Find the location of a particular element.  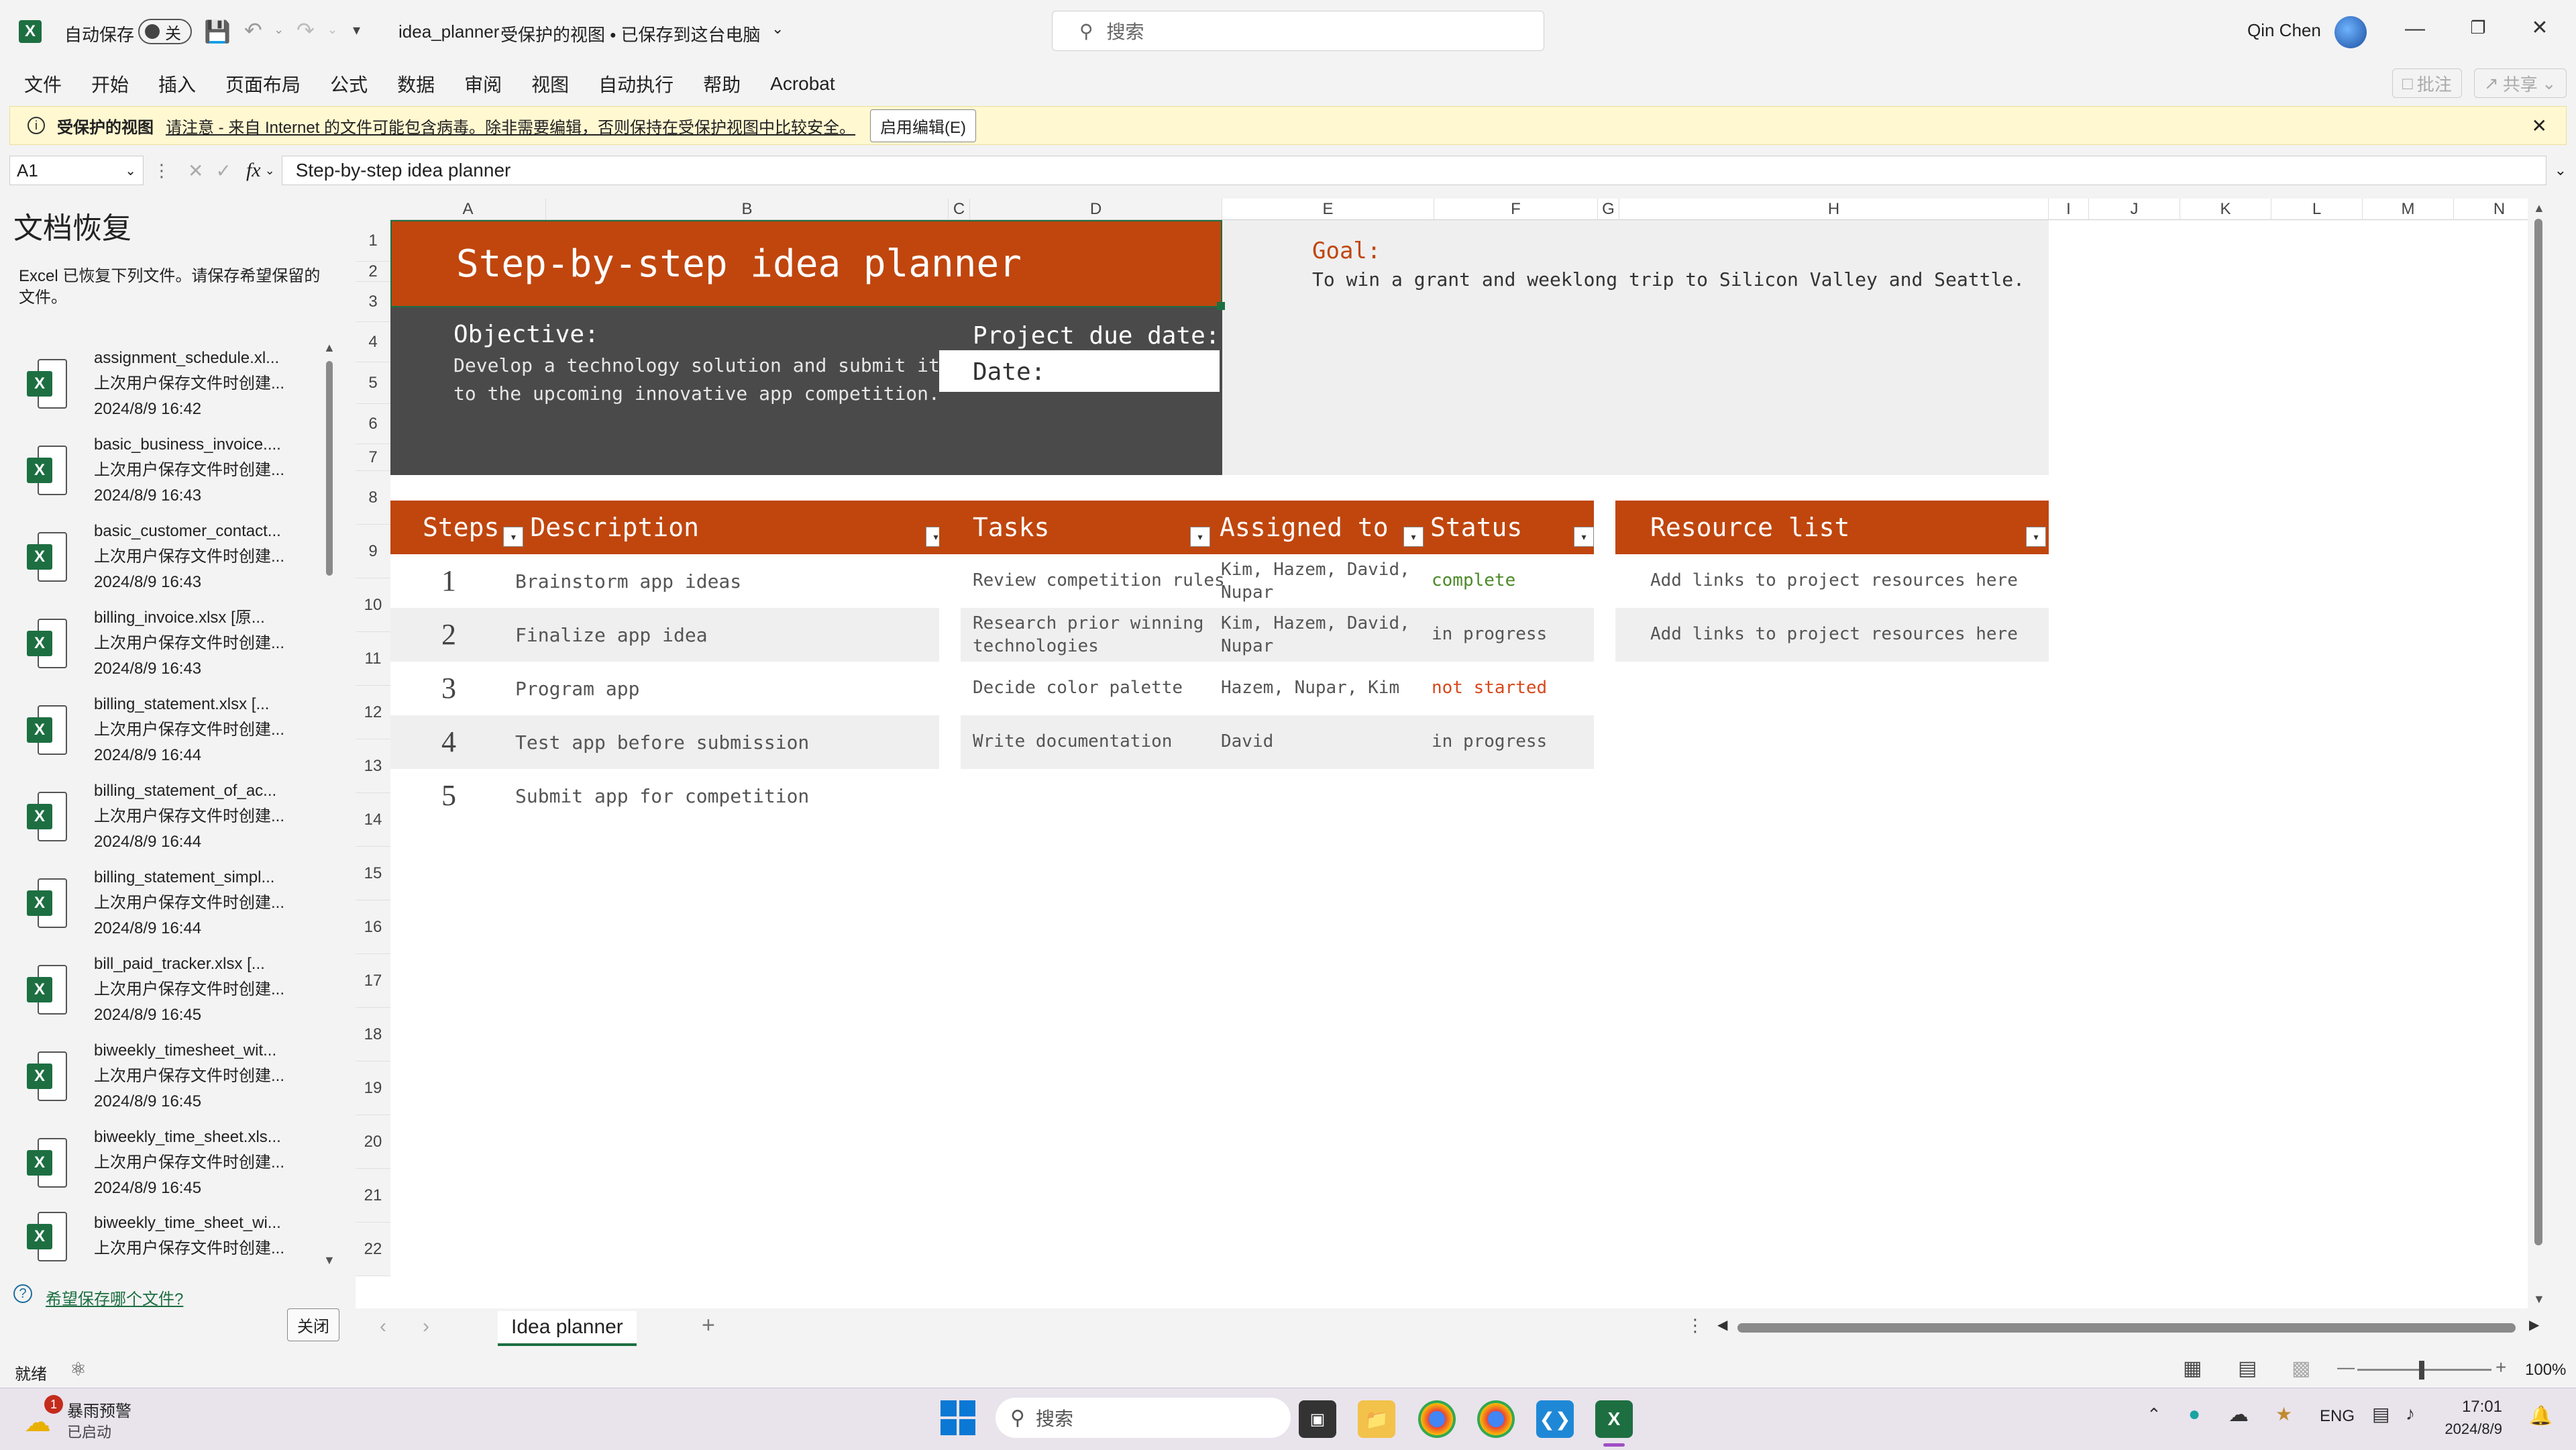

column-header: B is located at coordinates (747, 209).